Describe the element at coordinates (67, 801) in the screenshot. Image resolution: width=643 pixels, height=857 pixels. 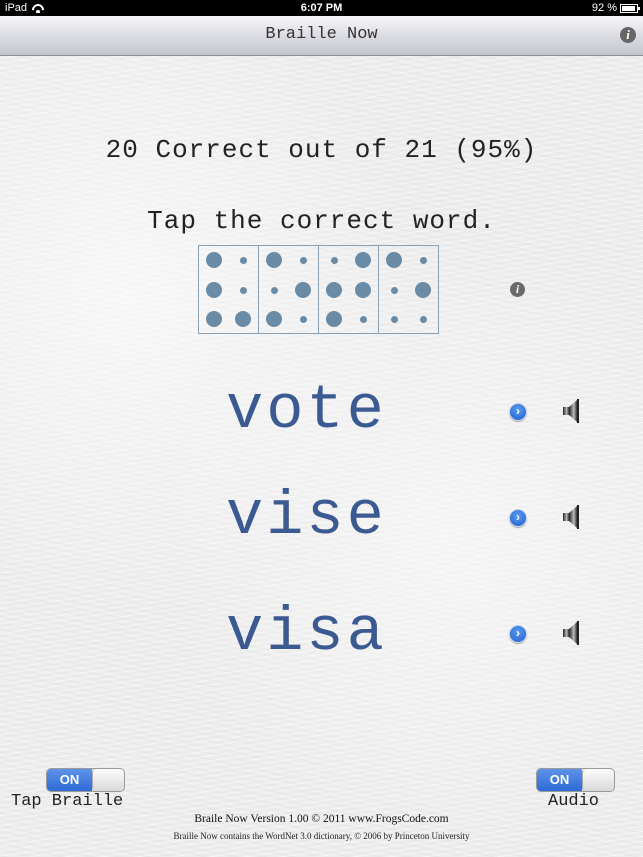
I see `tap-braille-label: Tap Braille` at that location.